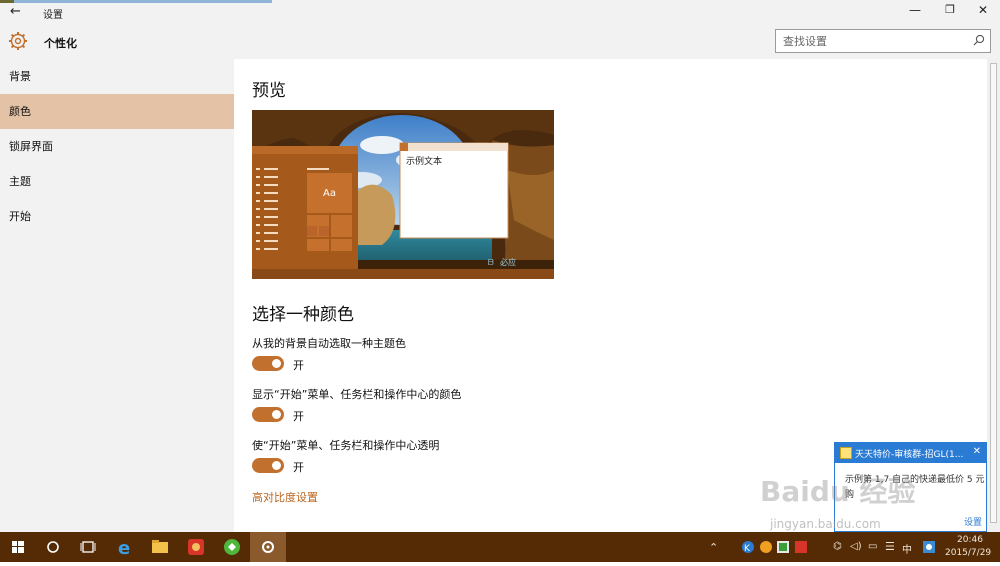 Image resolution: width=1000 pixels, height=566 pixels. What do you see at coordinates (915, 12) in the screenshot?
I see `minimize-button: —` at bounding box center [915, 12].